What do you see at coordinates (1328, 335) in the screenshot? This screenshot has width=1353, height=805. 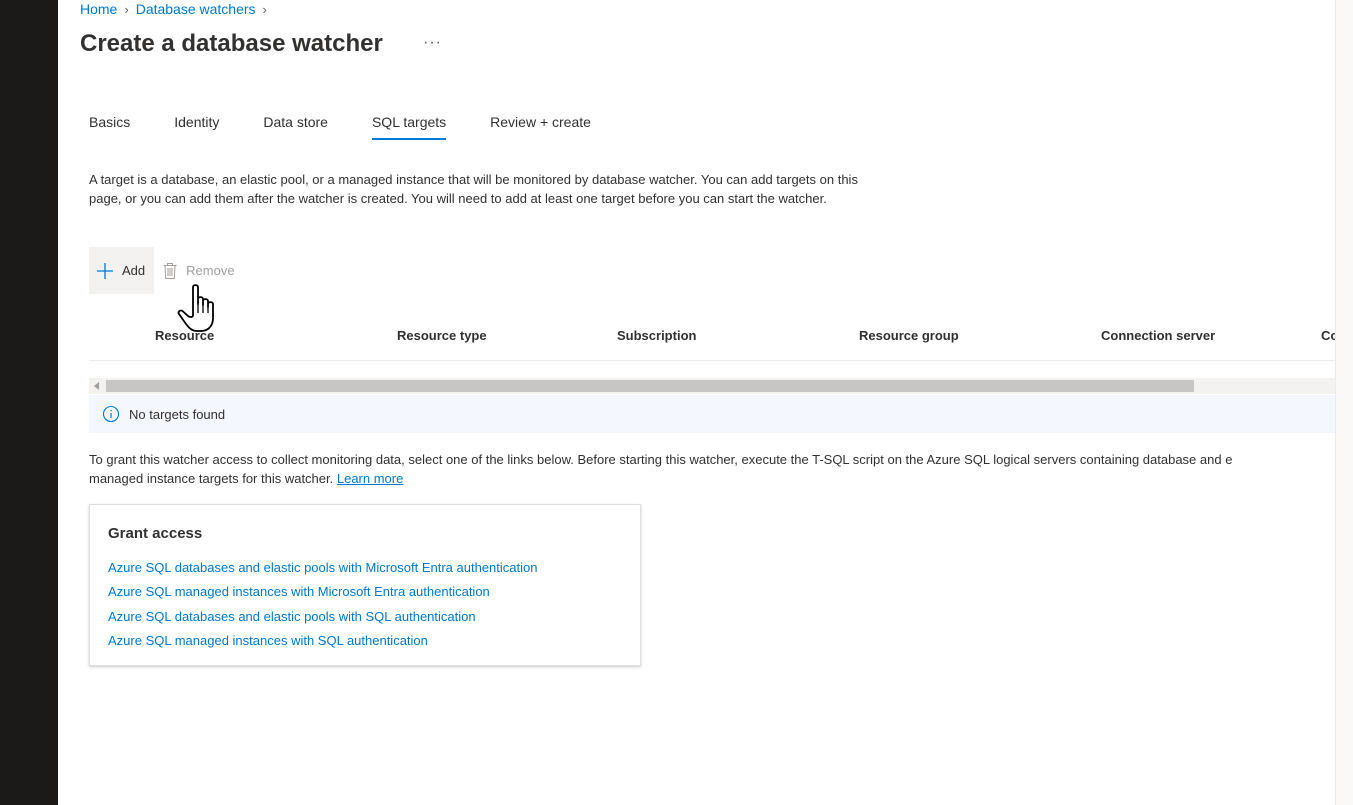 I see `column-truncated: Co` at bounding box center [1328, 335].